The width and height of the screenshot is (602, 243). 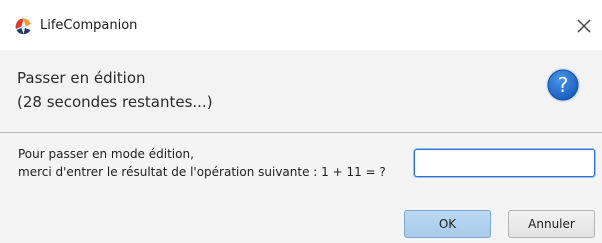 What do you see at coordinates (504, 163) in the screenshot?
I see `answer-input` at bounding box center [504, 163].